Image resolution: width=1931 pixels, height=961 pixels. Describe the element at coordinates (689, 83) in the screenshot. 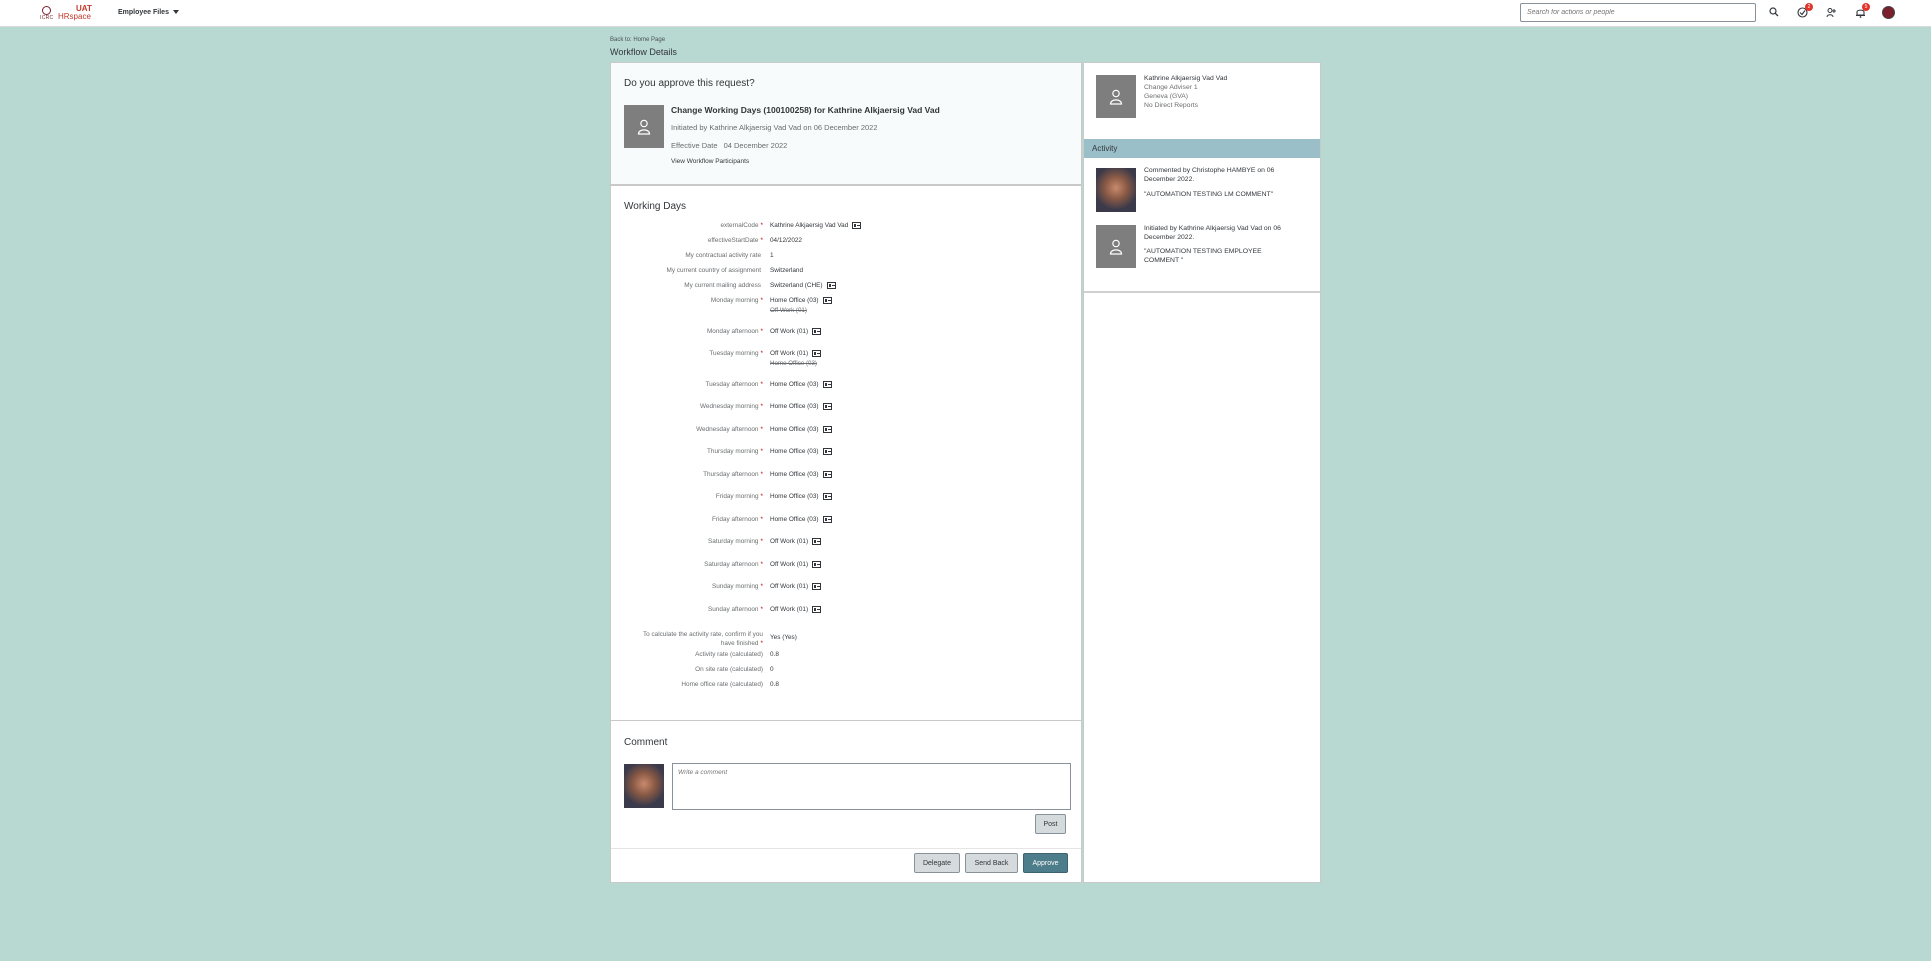

I see `approval-question: Do you approve this request?` at that location.